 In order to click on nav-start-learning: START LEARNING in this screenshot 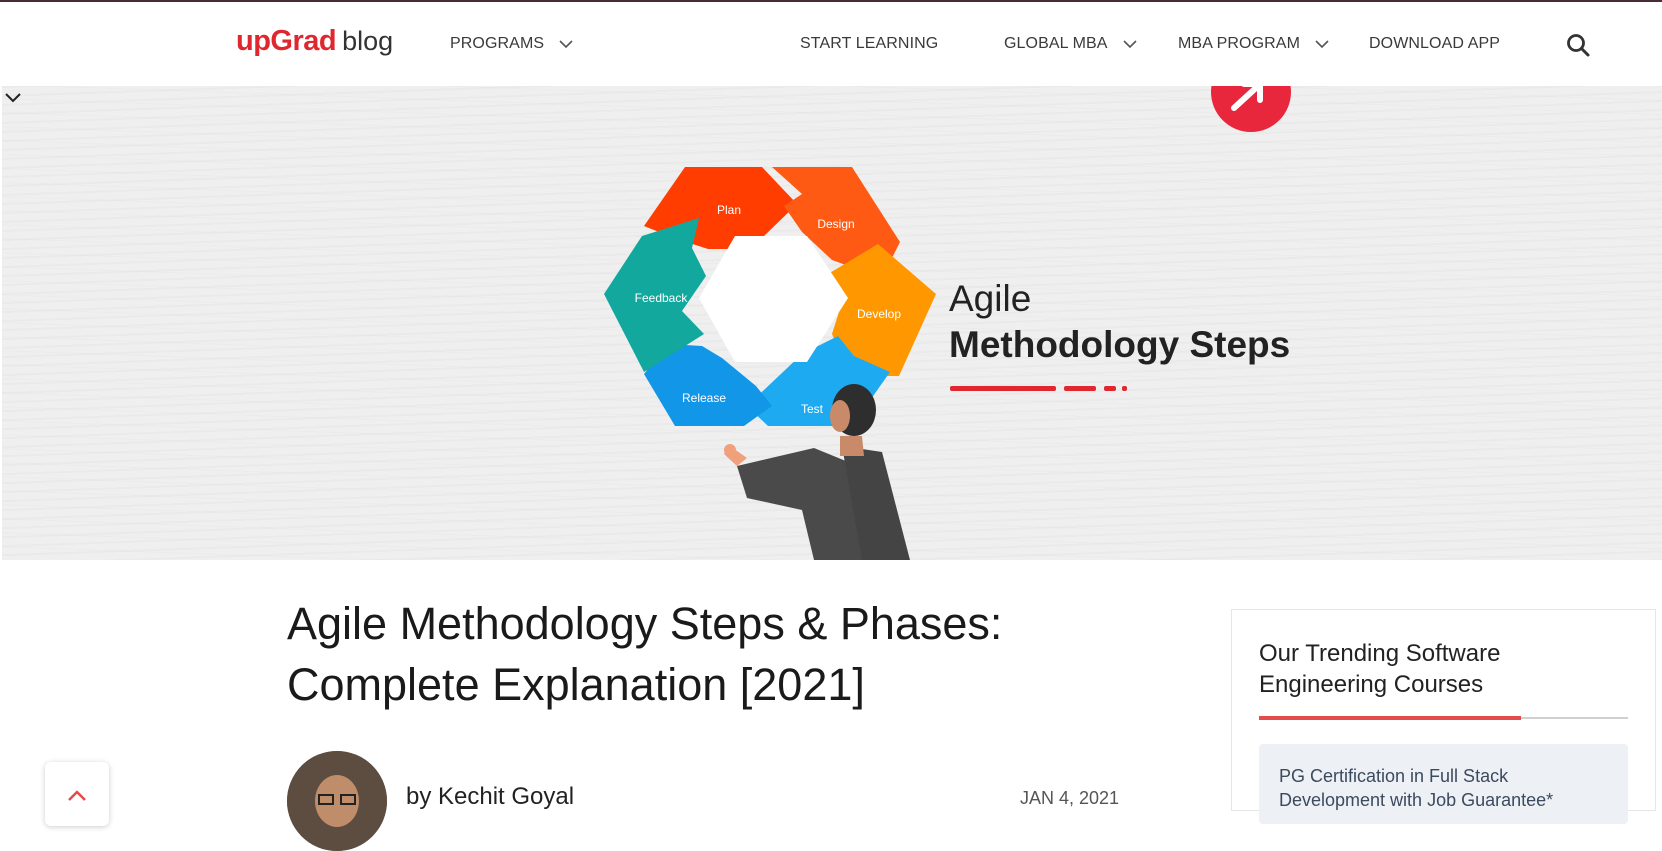, I will do `click(869, 44)`.